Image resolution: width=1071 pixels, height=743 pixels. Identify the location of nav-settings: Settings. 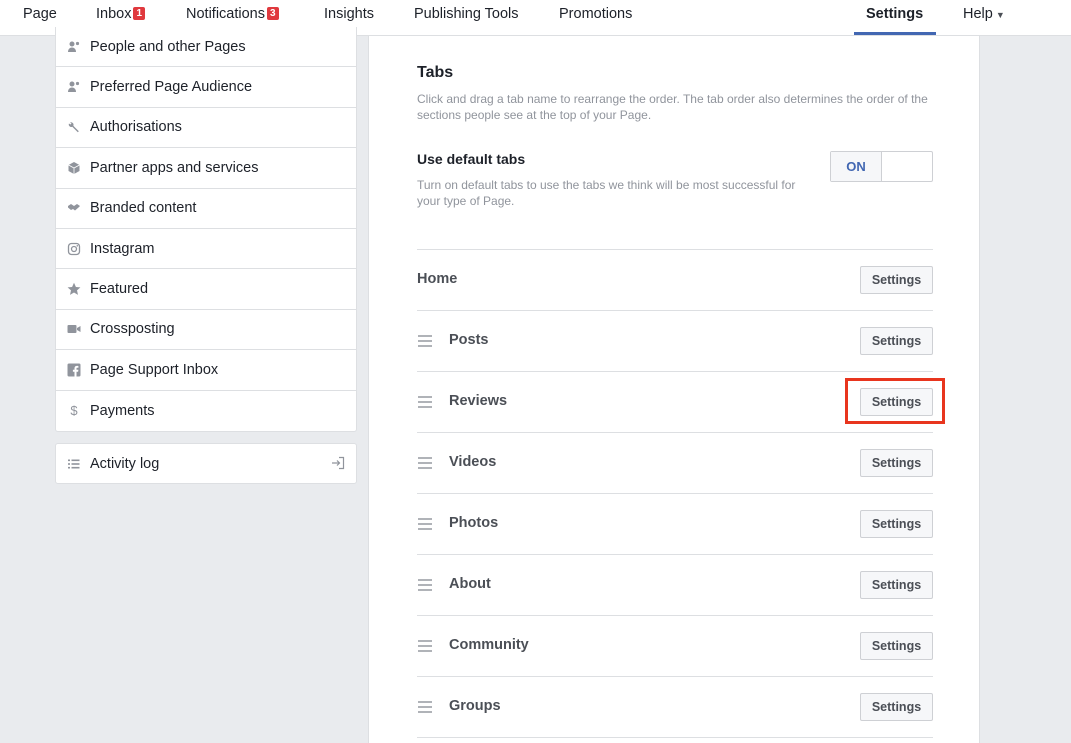
(894, 18).